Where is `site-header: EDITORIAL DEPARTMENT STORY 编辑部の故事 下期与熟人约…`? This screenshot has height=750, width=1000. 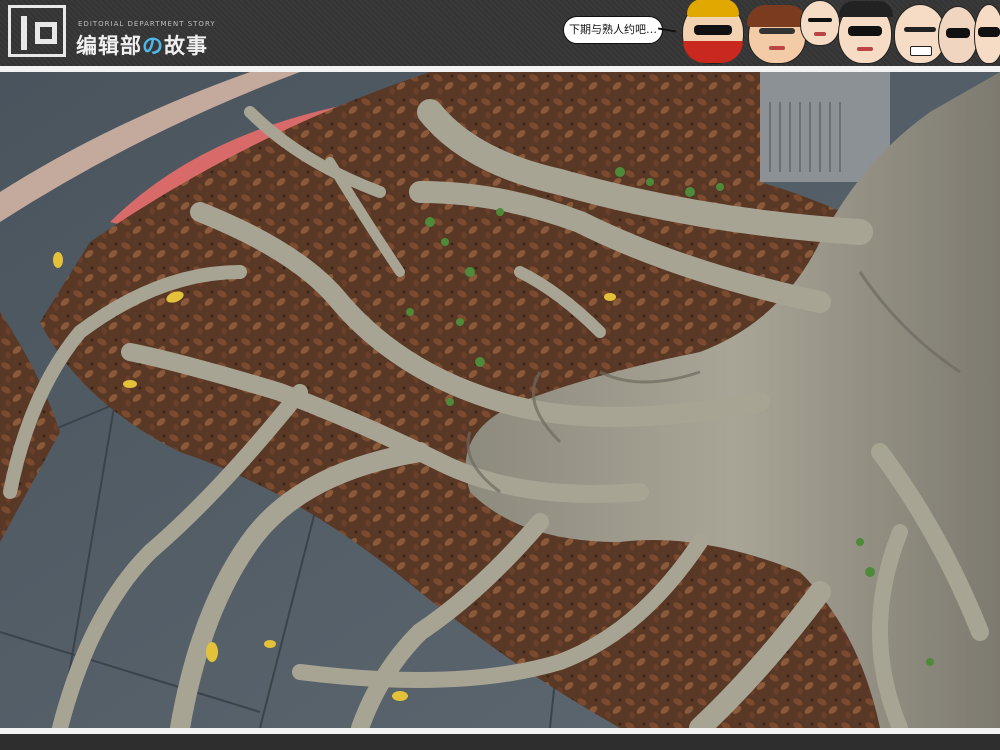
site-header: EDITORIAL DEPARTMENT STORY 编辑部の故事 下期与熟人约… is located at coordinates (500, 33).